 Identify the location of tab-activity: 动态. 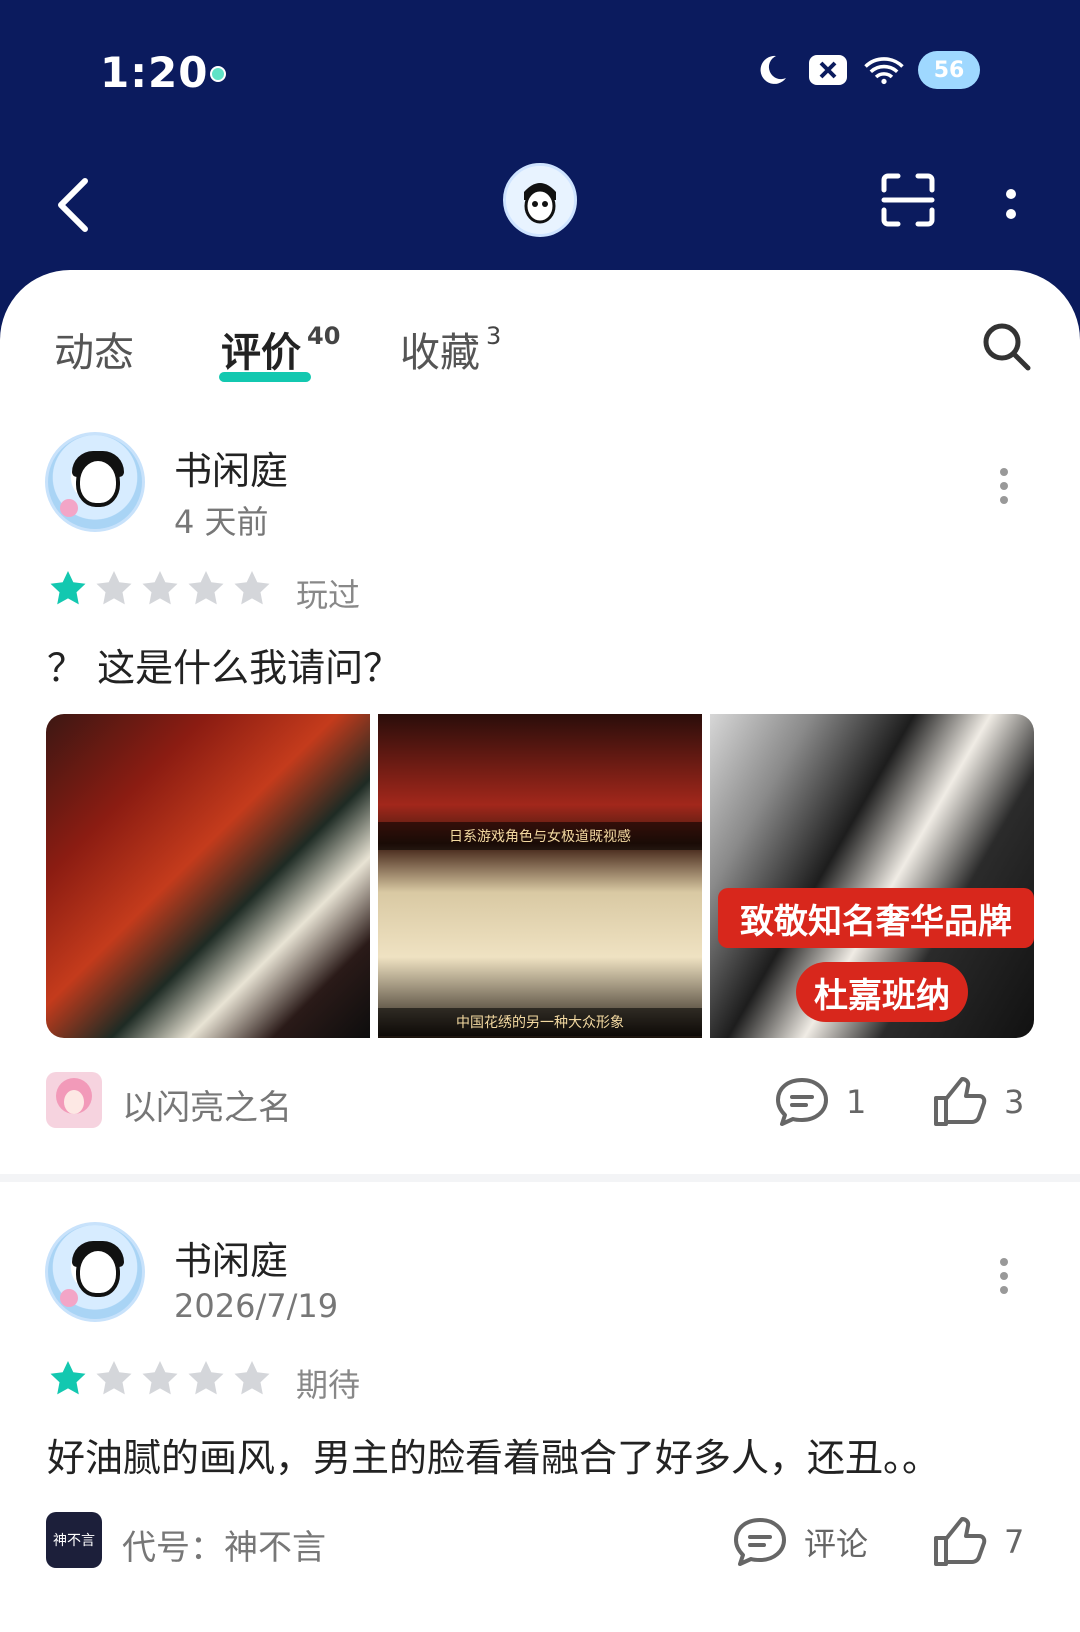
(94, 349).